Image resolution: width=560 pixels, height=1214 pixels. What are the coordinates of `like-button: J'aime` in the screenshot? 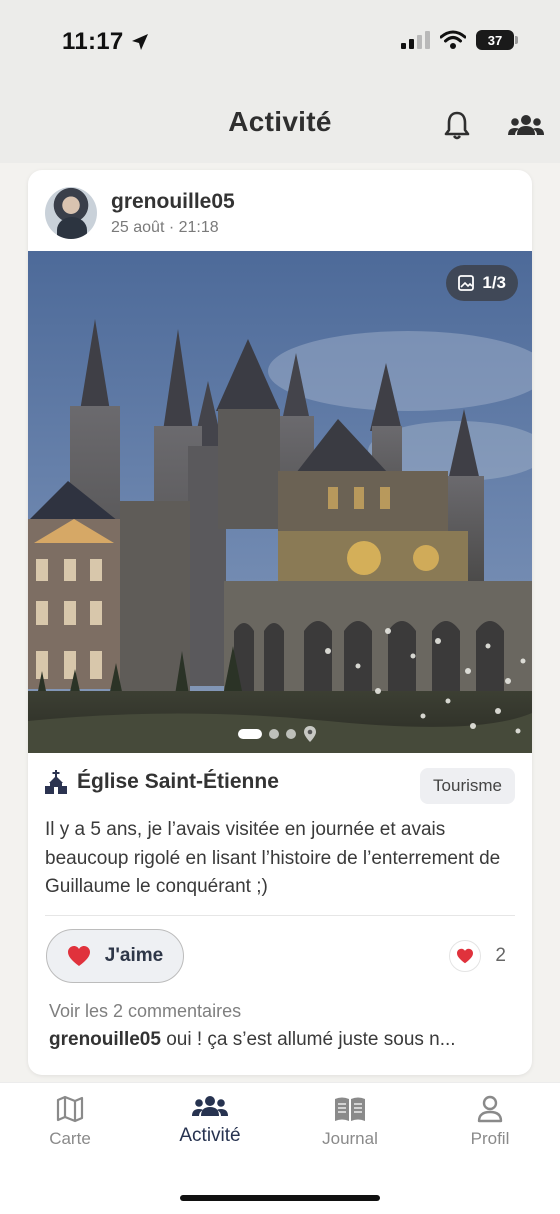 It's located at (115, 956).